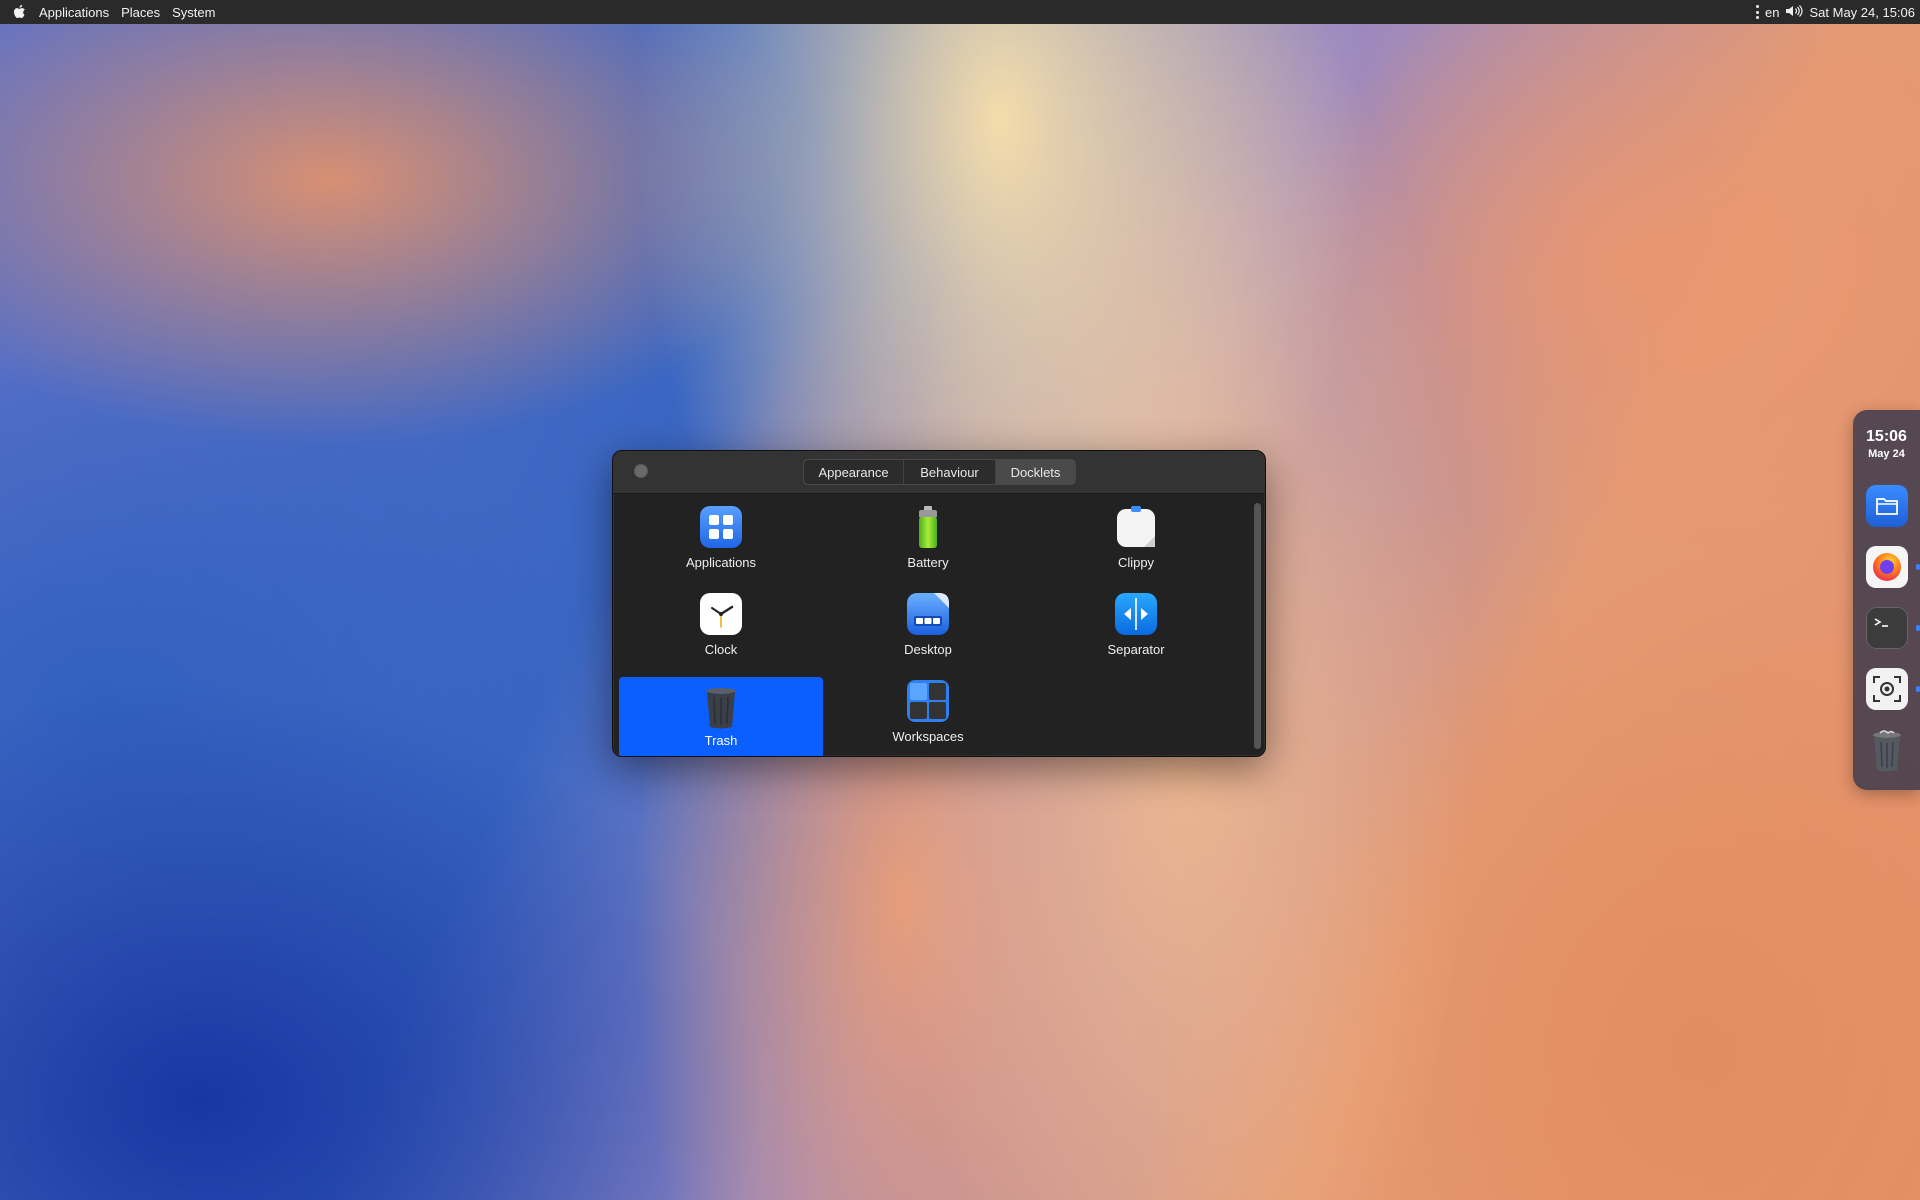 Image resolution: width=1920 pixels, height=1200 pixels. What do you see at coordinates (1886, 437) in the screenshot?
I see `dock-clock-time: 15:06` at bounding box center [1886, 437].